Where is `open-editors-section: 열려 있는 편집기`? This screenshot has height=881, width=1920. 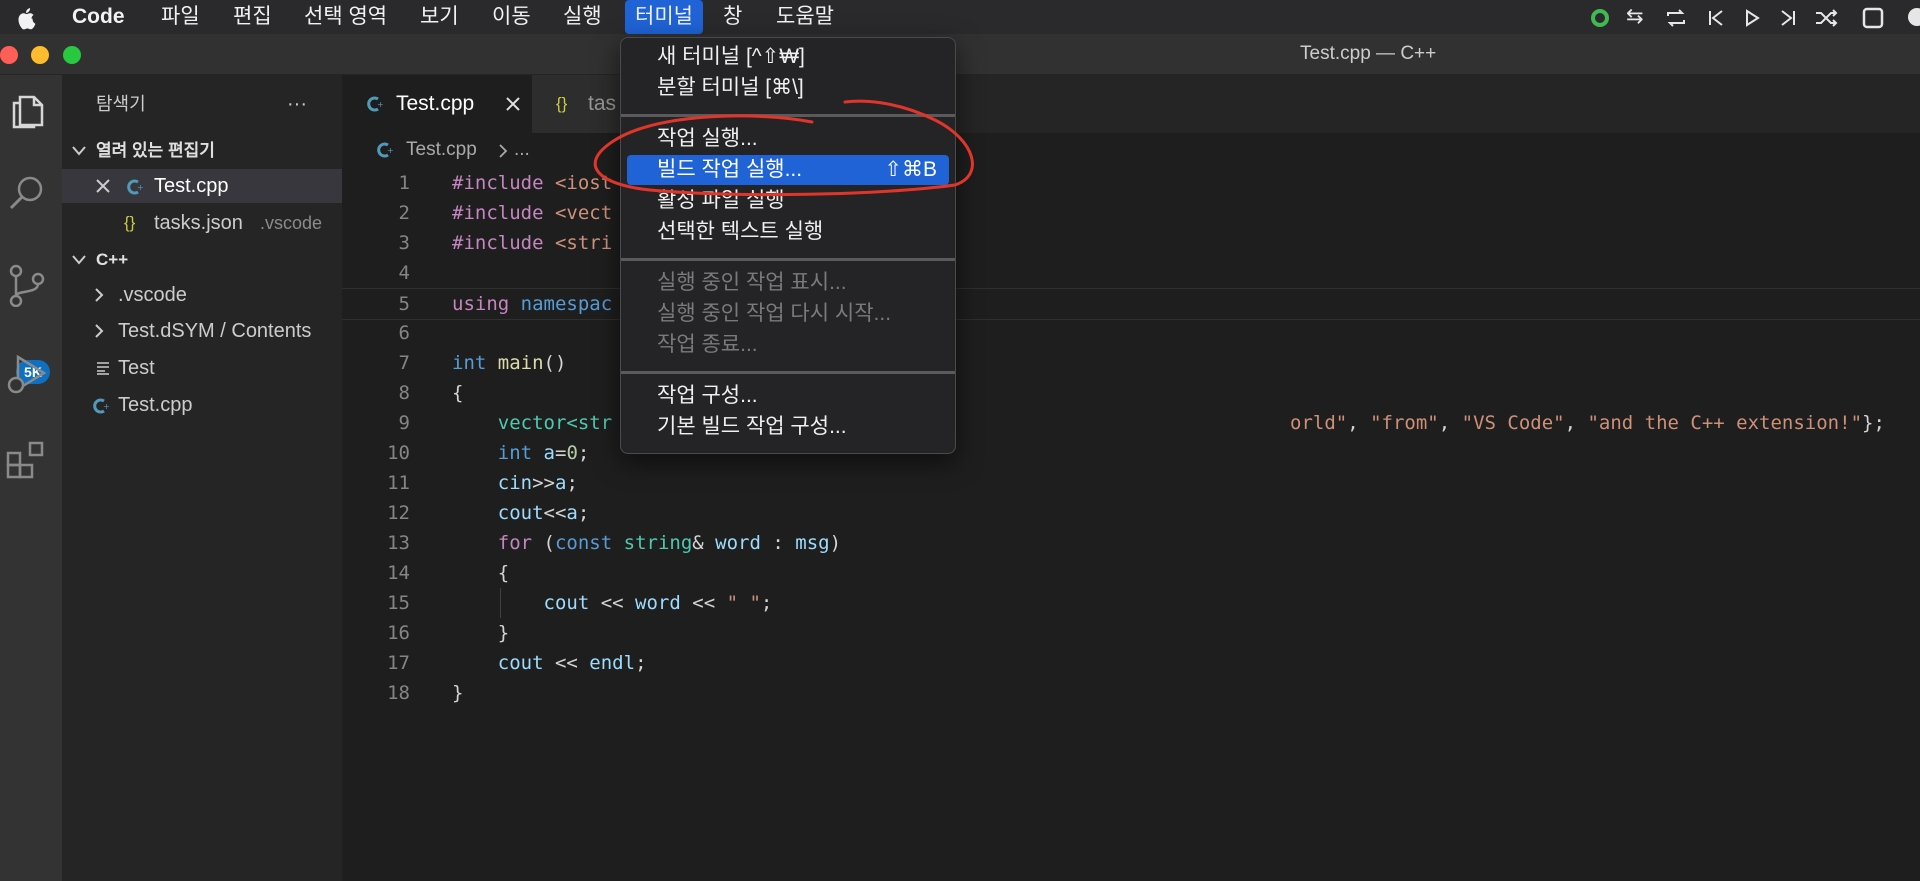 open-editors-section: 열려 있는 편집기 is located at coordinates (202, 151).